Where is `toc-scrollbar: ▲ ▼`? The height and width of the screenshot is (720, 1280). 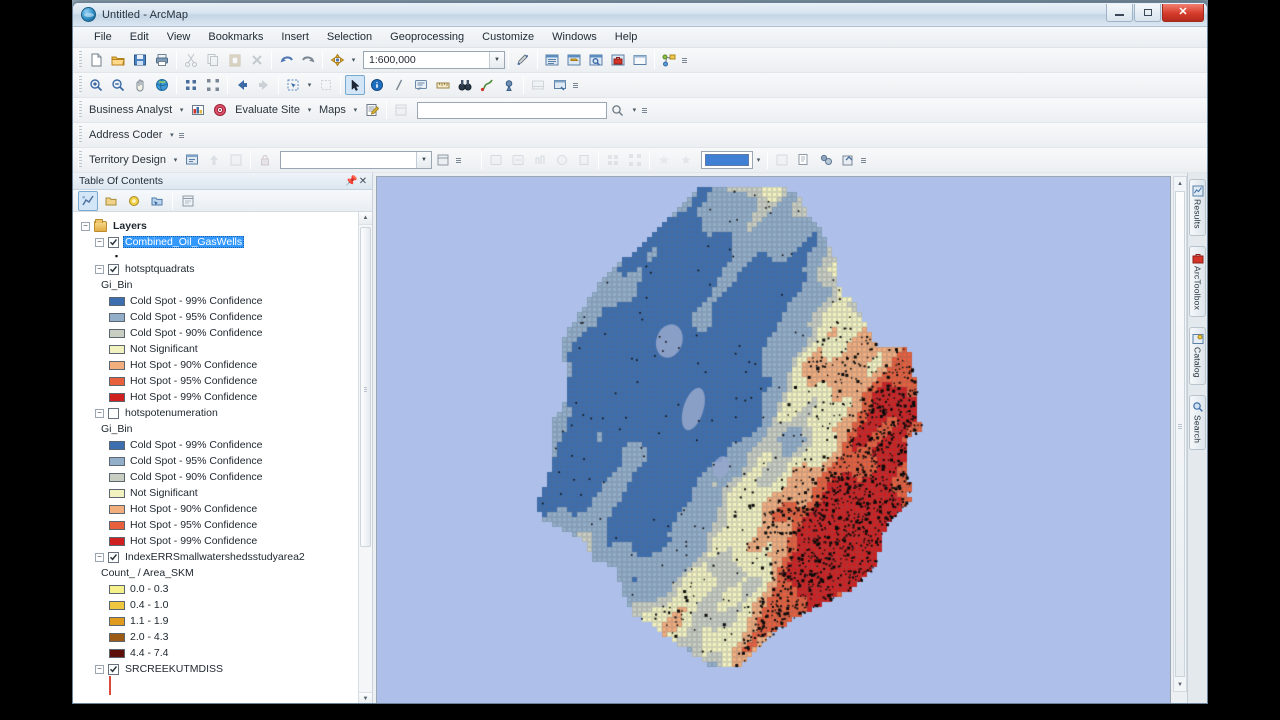 toc-scrollbar: ▲ ▼ is located at coordinates (365, 457).